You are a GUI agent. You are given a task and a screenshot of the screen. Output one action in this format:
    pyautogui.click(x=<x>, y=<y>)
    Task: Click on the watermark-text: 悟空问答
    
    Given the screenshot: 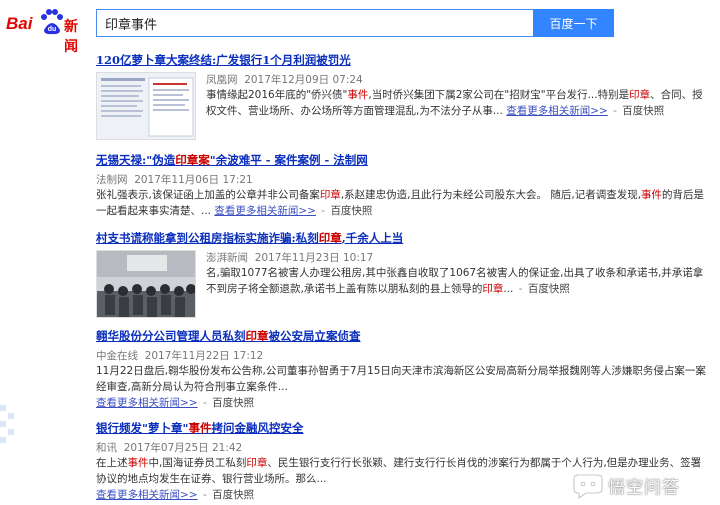 What is the action you would take?
    pyautogui.click(x=644, y=488)
    